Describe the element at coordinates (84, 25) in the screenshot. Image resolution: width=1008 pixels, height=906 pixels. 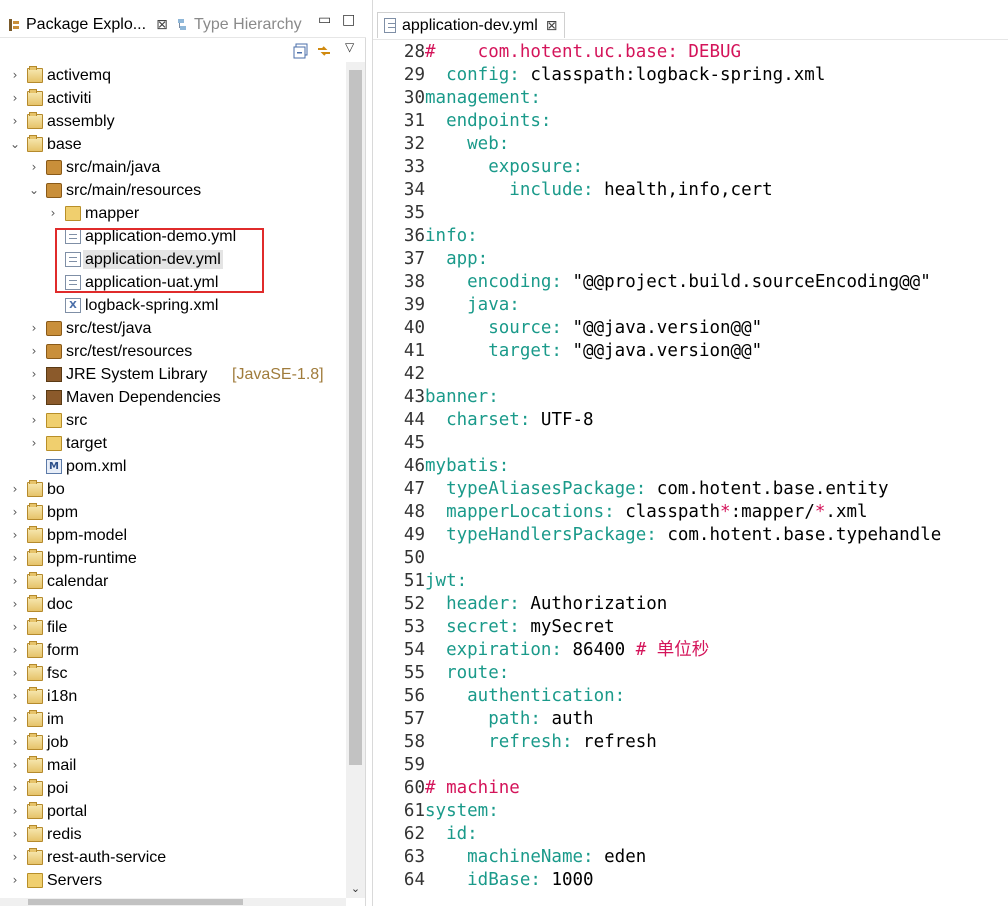
I see `tab-package-explorer: Package Explo... ⊠` at that location.